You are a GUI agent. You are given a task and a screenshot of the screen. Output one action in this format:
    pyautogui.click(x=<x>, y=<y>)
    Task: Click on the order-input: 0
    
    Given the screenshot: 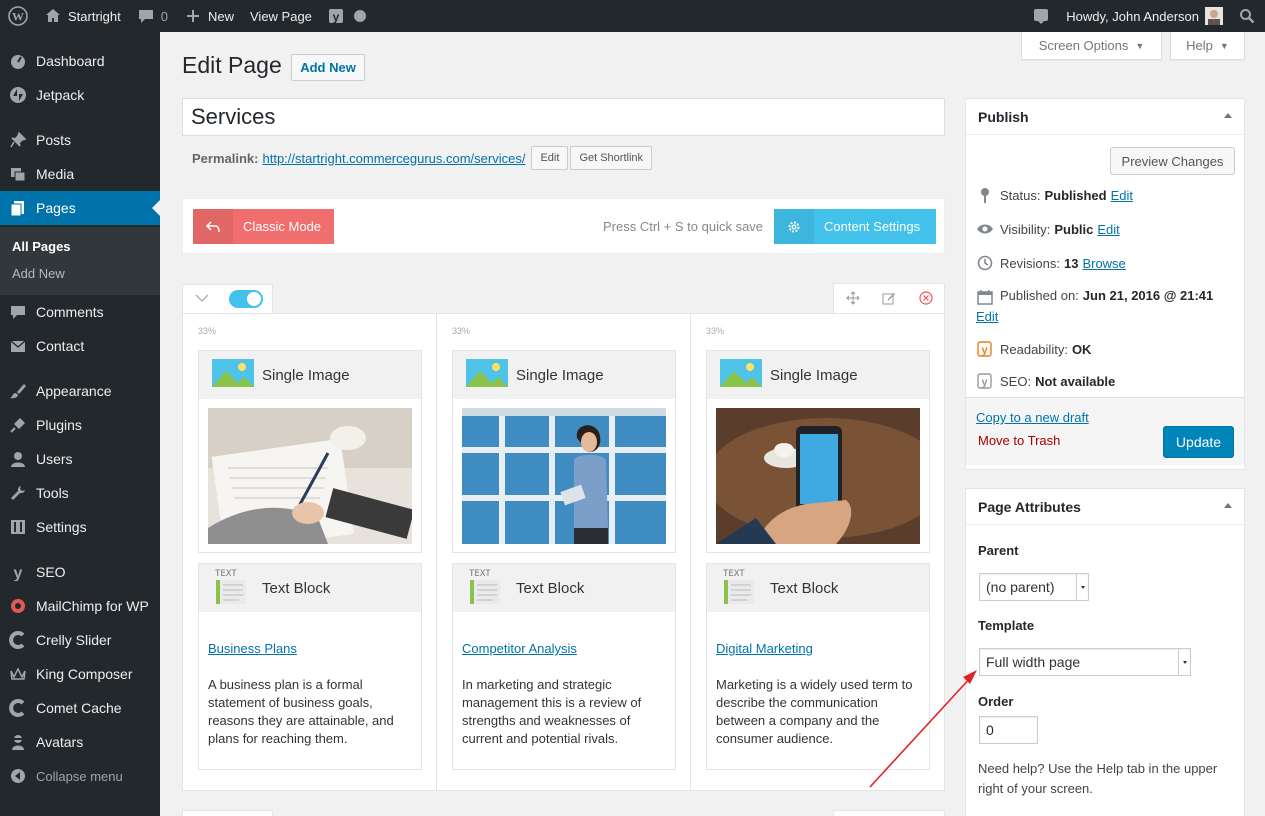 What is the action you would take?
    pyautogui.click(x=1008, y=730)
    